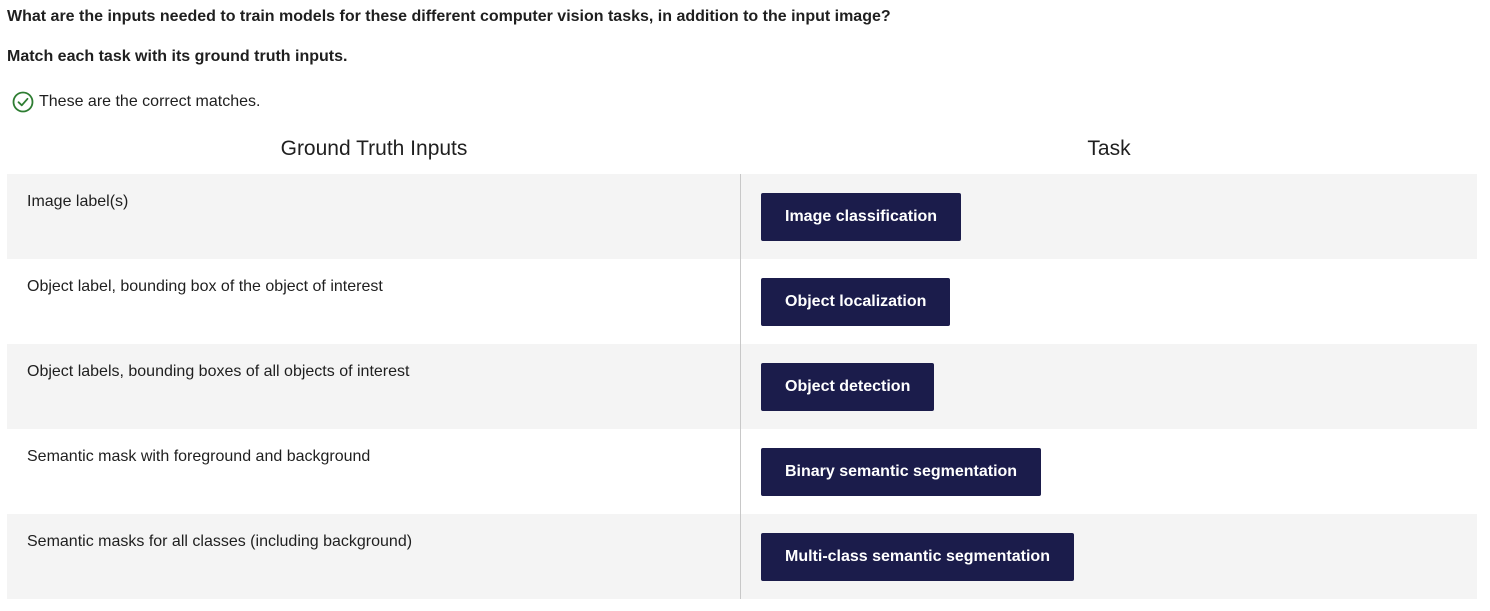 This screenshot has width=1490, height=611. Describe the element at coordinates (861, 217) in the screenshot. I see `task-button-image-classification: Image classification` at that location.